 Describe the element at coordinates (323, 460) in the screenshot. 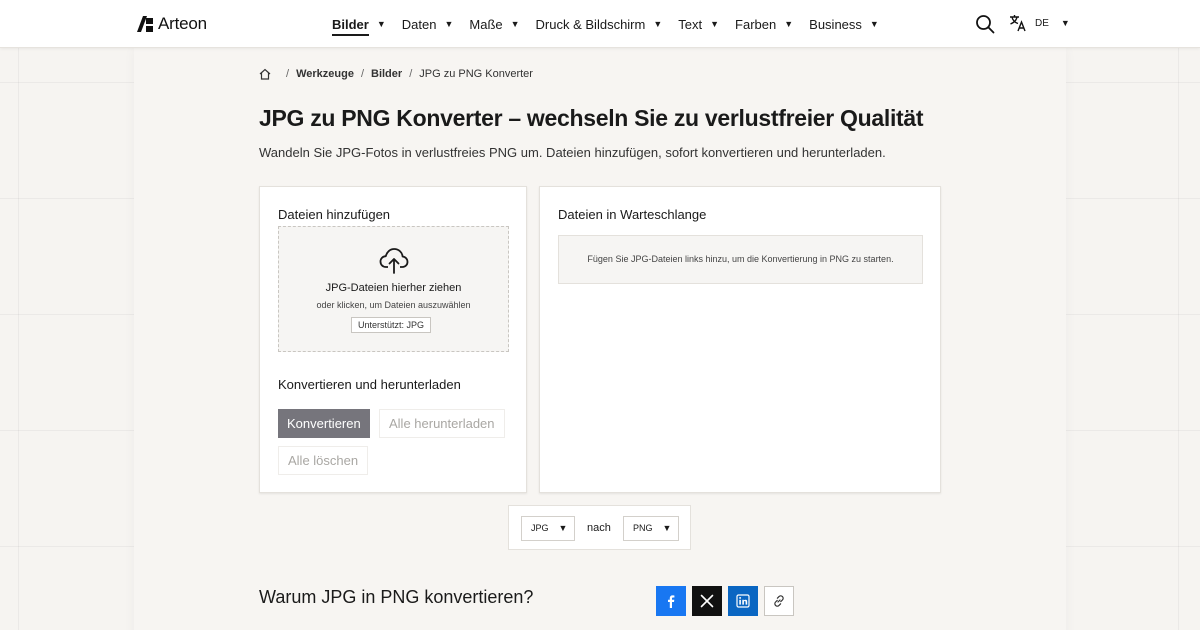

I see `clear-all-button: Alle löschen` at that location.